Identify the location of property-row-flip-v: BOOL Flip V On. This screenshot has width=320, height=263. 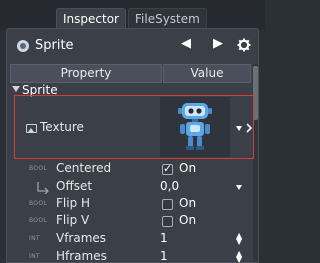
(123, 221).